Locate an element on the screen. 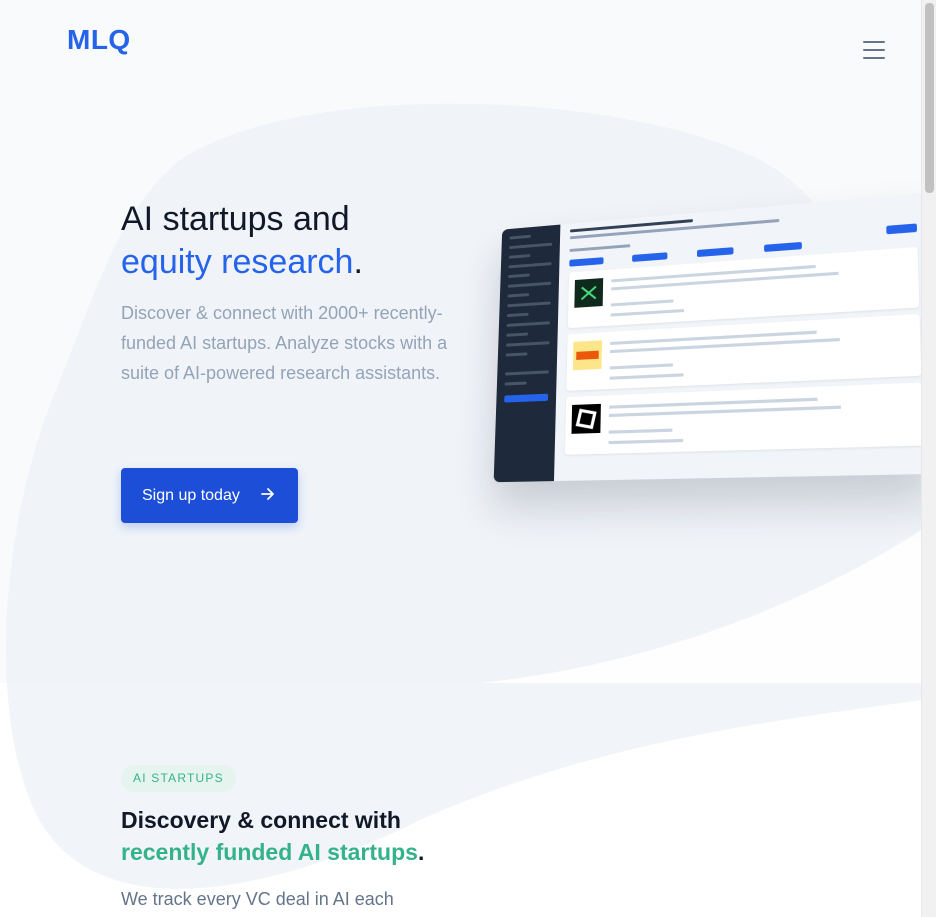 Image resolution: width=936 pixels, height=917 pixels. mockup-sidebar is located at coordinates (527, 354).